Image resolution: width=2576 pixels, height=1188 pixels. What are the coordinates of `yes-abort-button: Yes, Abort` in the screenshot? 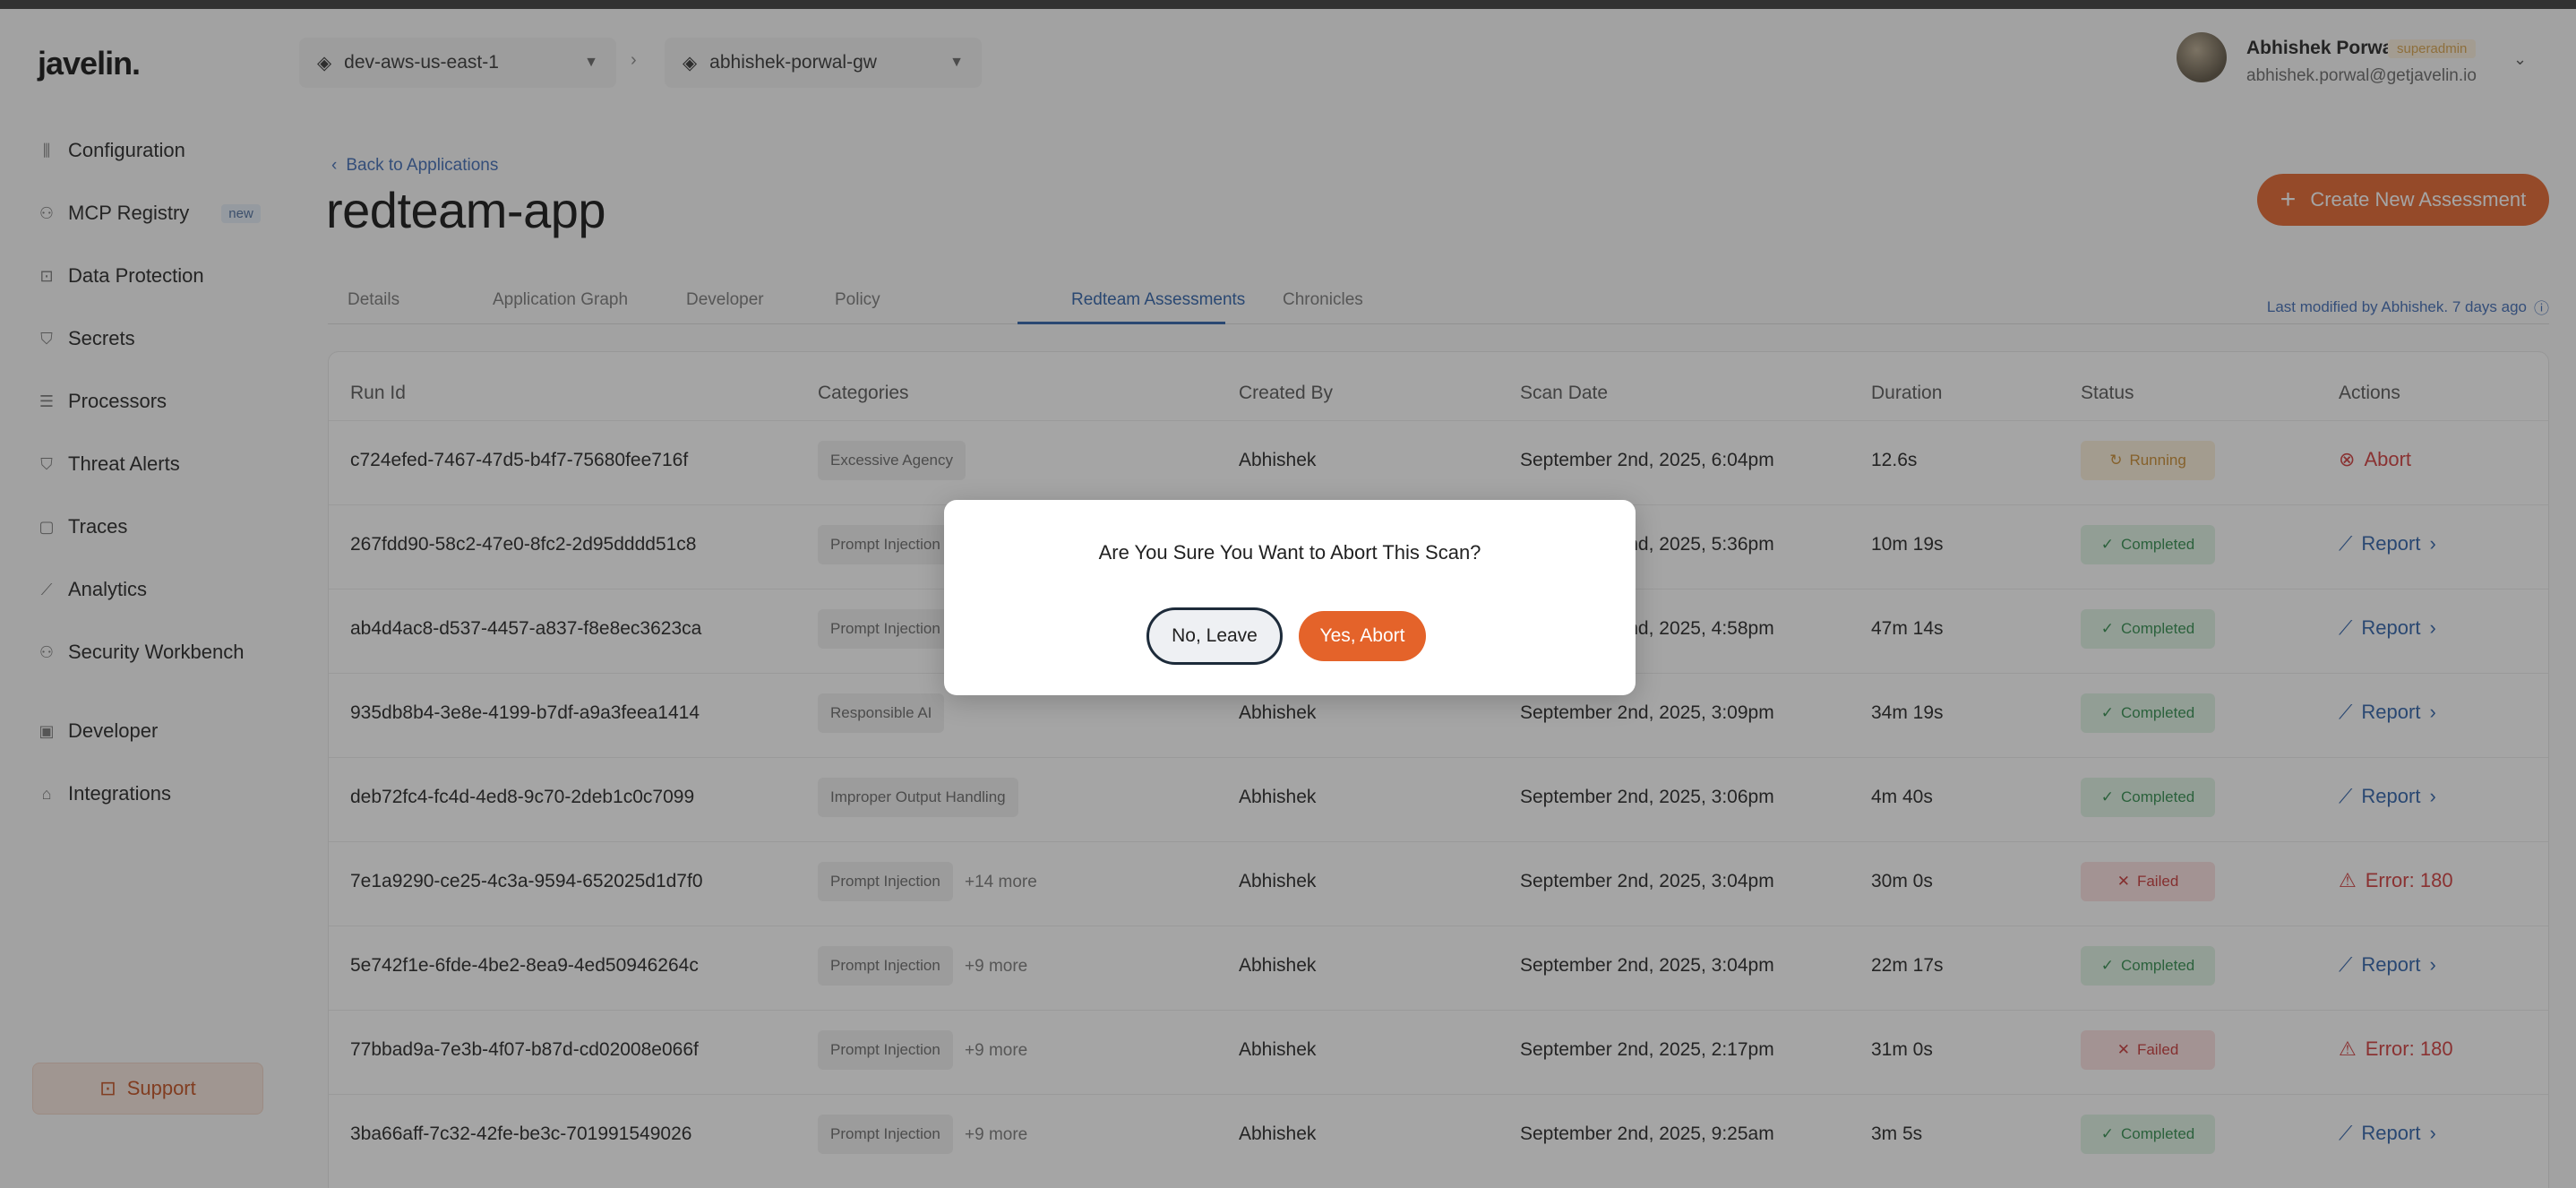 It's located at (1362, 636).